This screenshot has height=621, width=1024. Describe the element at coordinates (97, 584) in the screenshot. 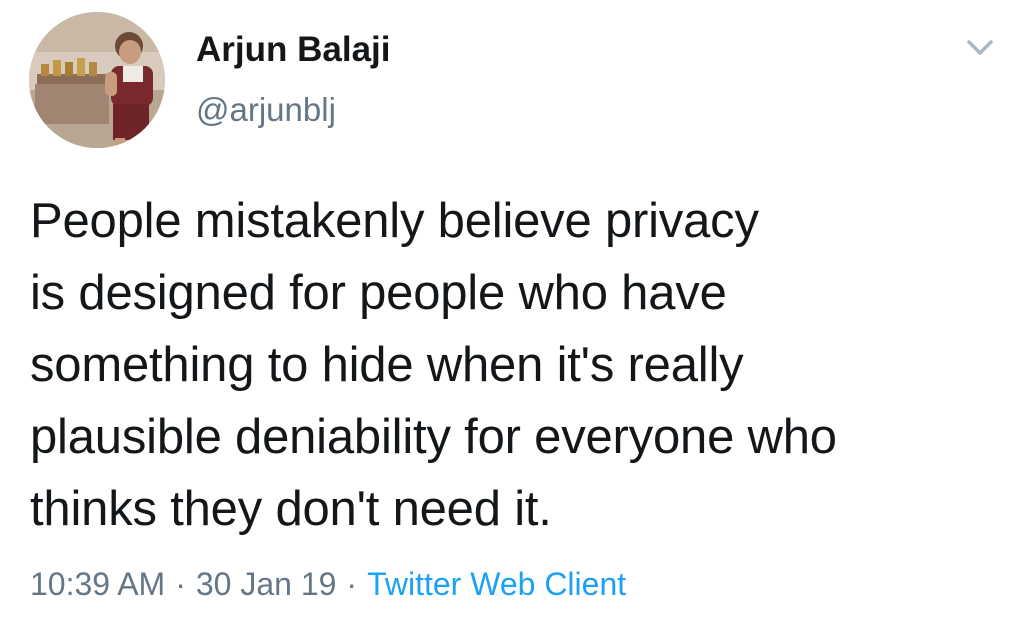

I see `tweet-time: 10:39 AM` at that location.